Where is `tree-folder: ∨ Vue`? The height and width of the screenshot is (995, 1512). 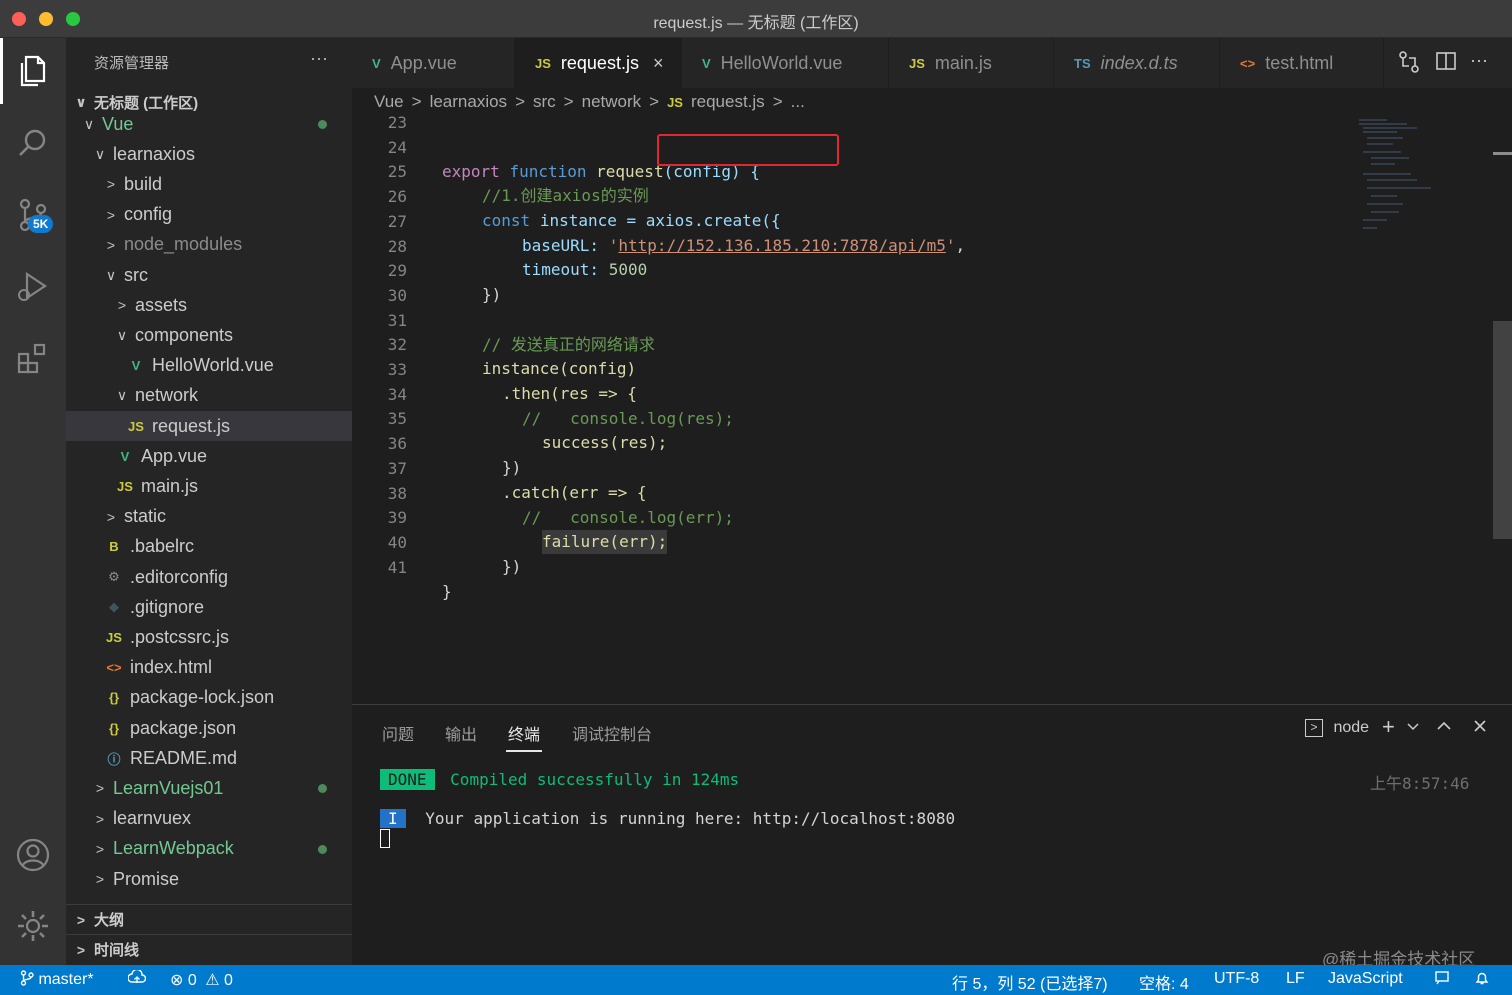
tree-folder: ∨ Vue is located at coordinates (209, 124).